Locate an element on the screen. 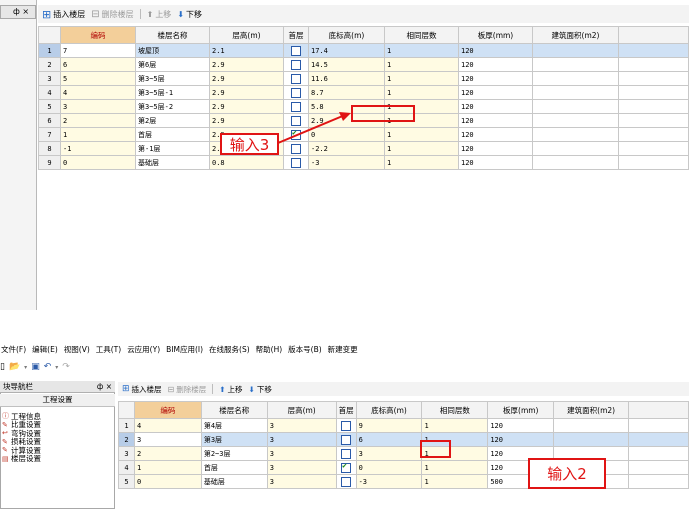 The width and height of the screenshot is (689, 509). save-icon: ▣ is located at coordinates (35, 367).